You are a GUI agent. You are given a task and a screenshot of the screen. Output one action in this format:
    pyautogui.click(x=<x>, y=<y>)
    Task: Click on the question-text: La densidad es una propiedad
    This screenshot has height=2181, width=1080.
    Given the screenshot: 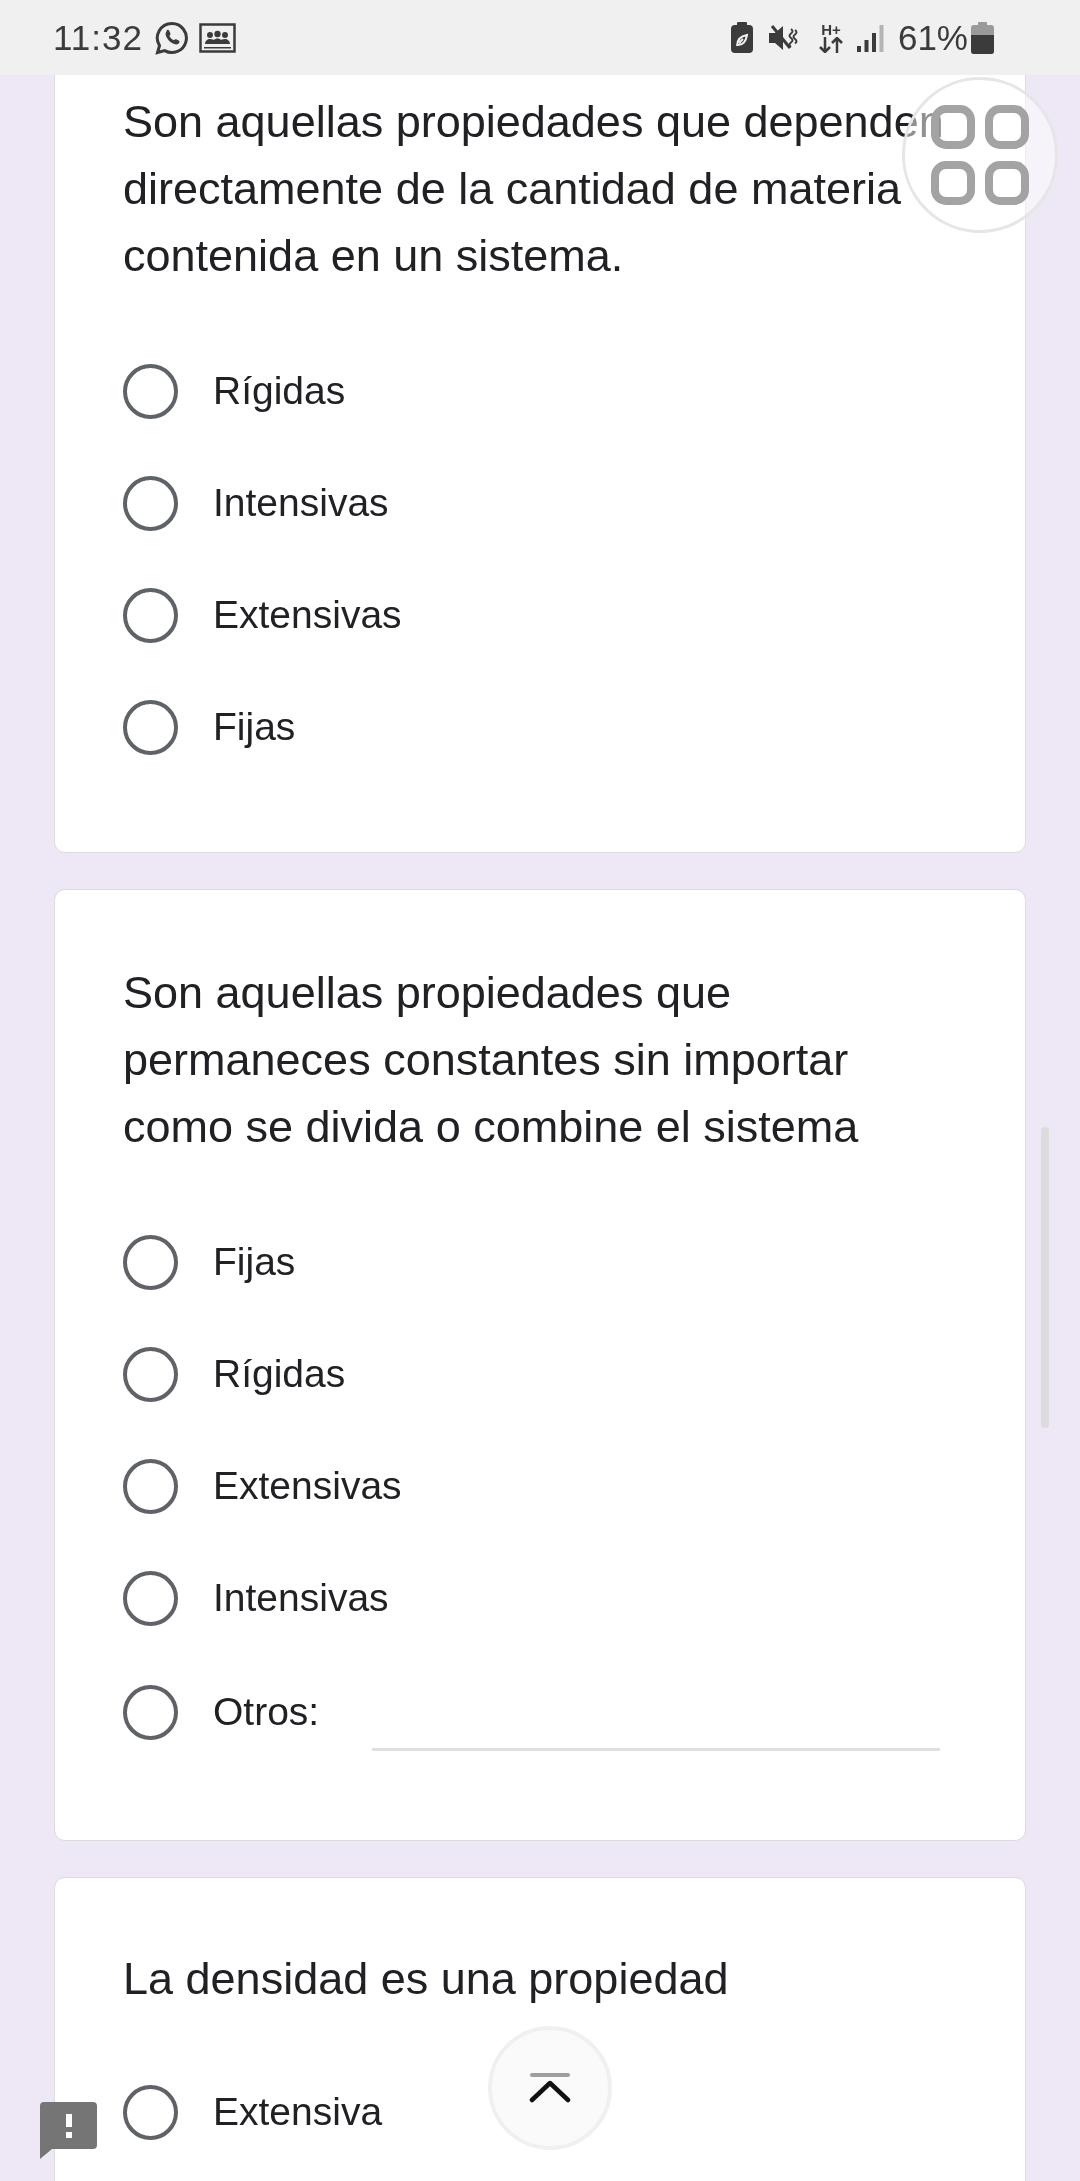 What is the action you would take?
    pyautogui.click(x=426, y=1979)
    